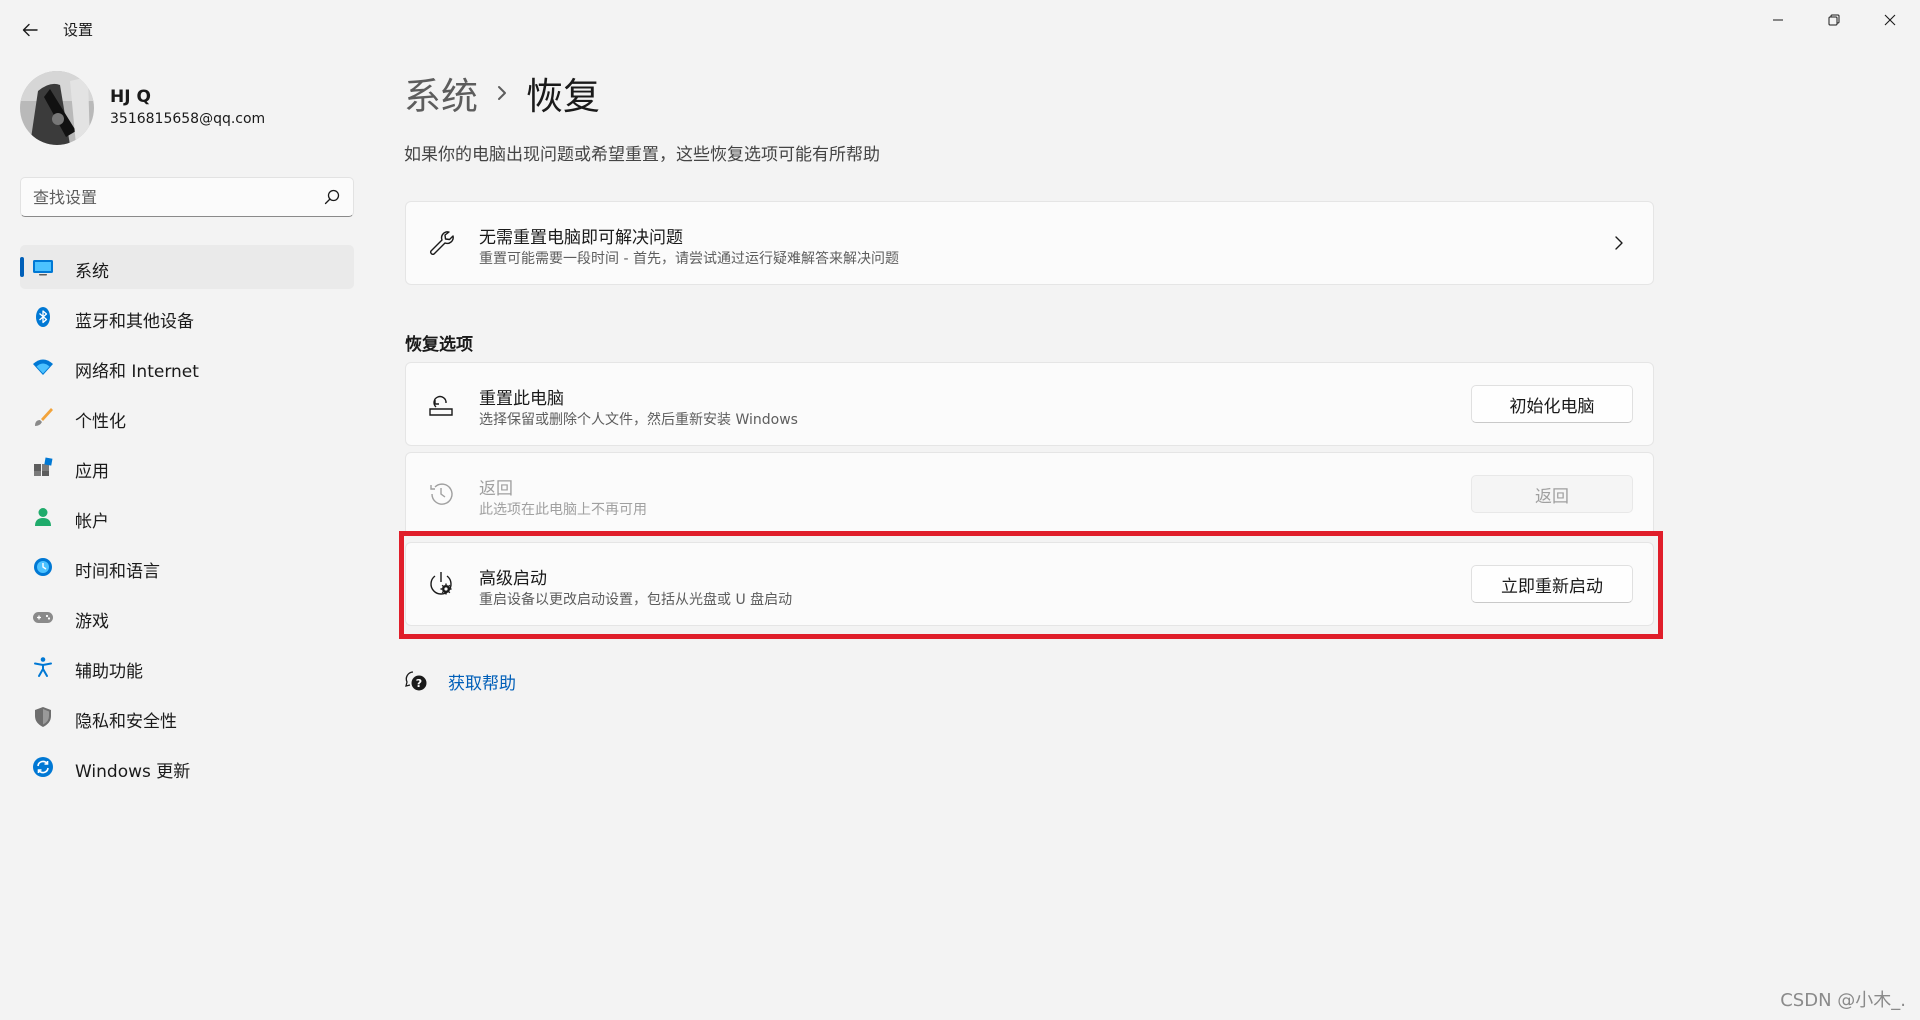 The height and width of the screenshot is (1020, 1920). What do you see at coordinates (636, 600) in the screenshot?
I see `card-description: 重启设备以更改启动设置，包括从光盘或 U 盘启动` at bounding box center [636, 600].